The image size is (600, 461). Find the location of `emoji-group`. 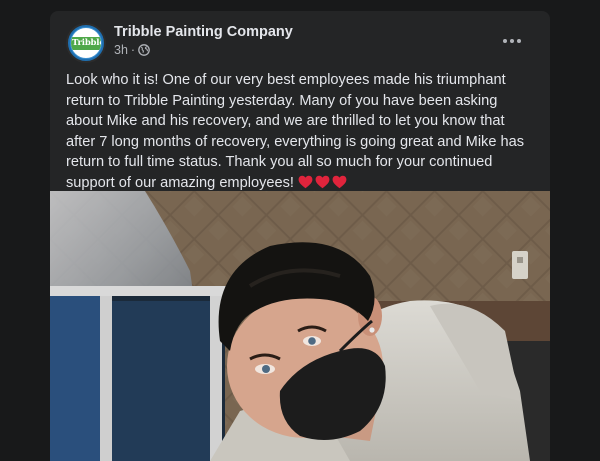

emoji-group is located at coordinates (323, 183).